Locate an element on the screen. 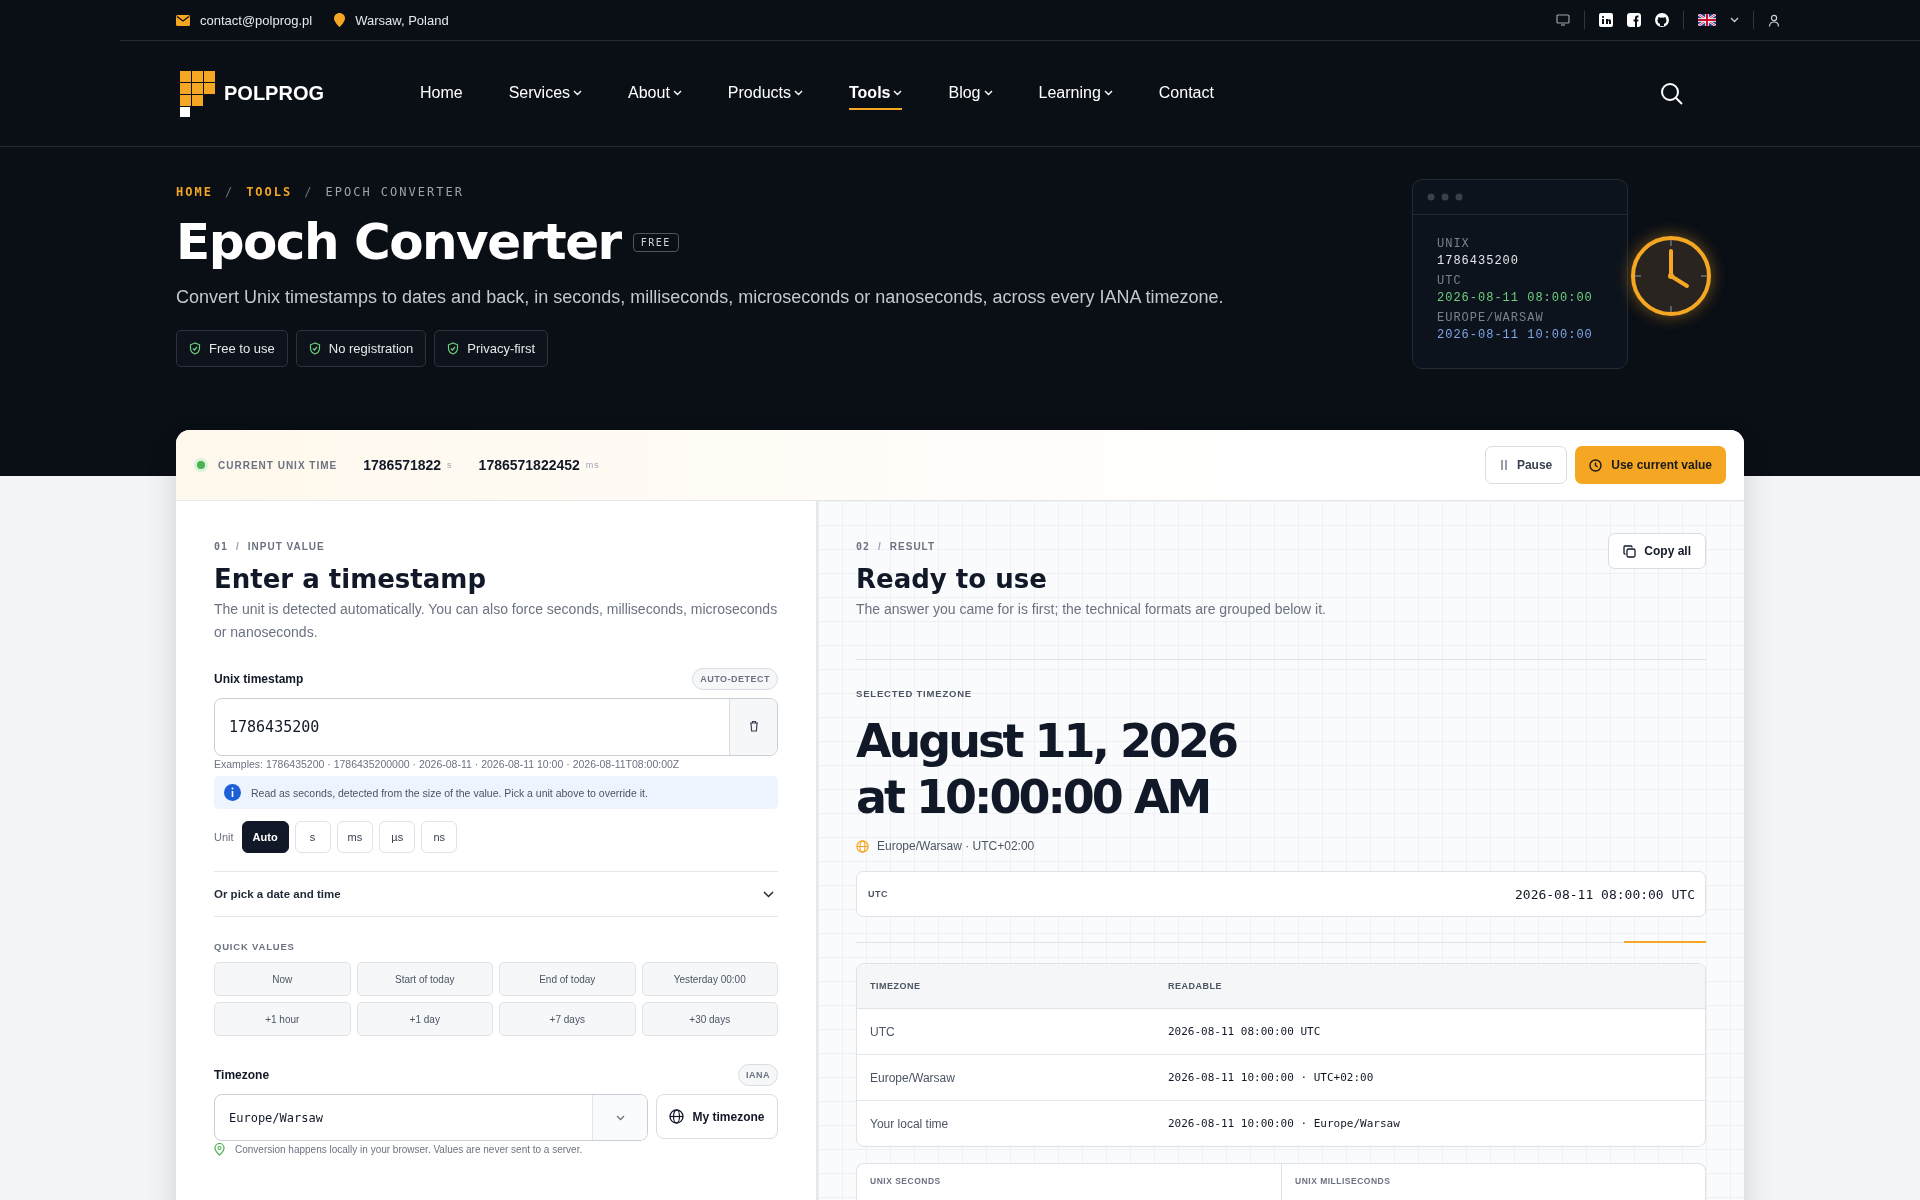 This screenshot has height=1200, width=1920. result-date: August 11, 2026 is located at coordinates (1047, 741).